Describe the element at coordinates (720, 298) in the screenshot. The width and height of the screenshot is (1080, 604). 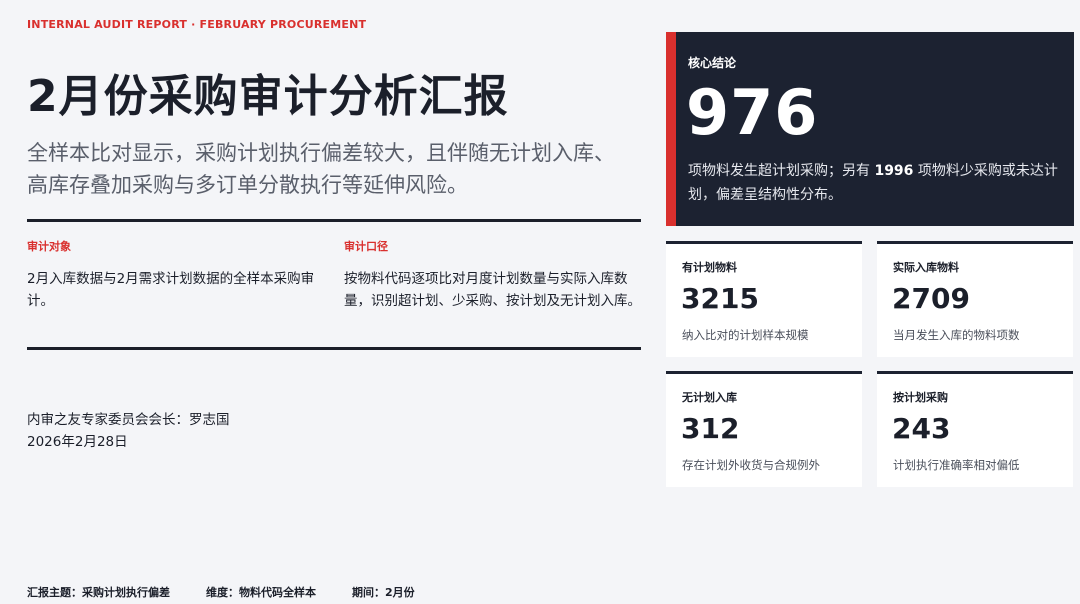
I see `metric-value: 3215` at that location.